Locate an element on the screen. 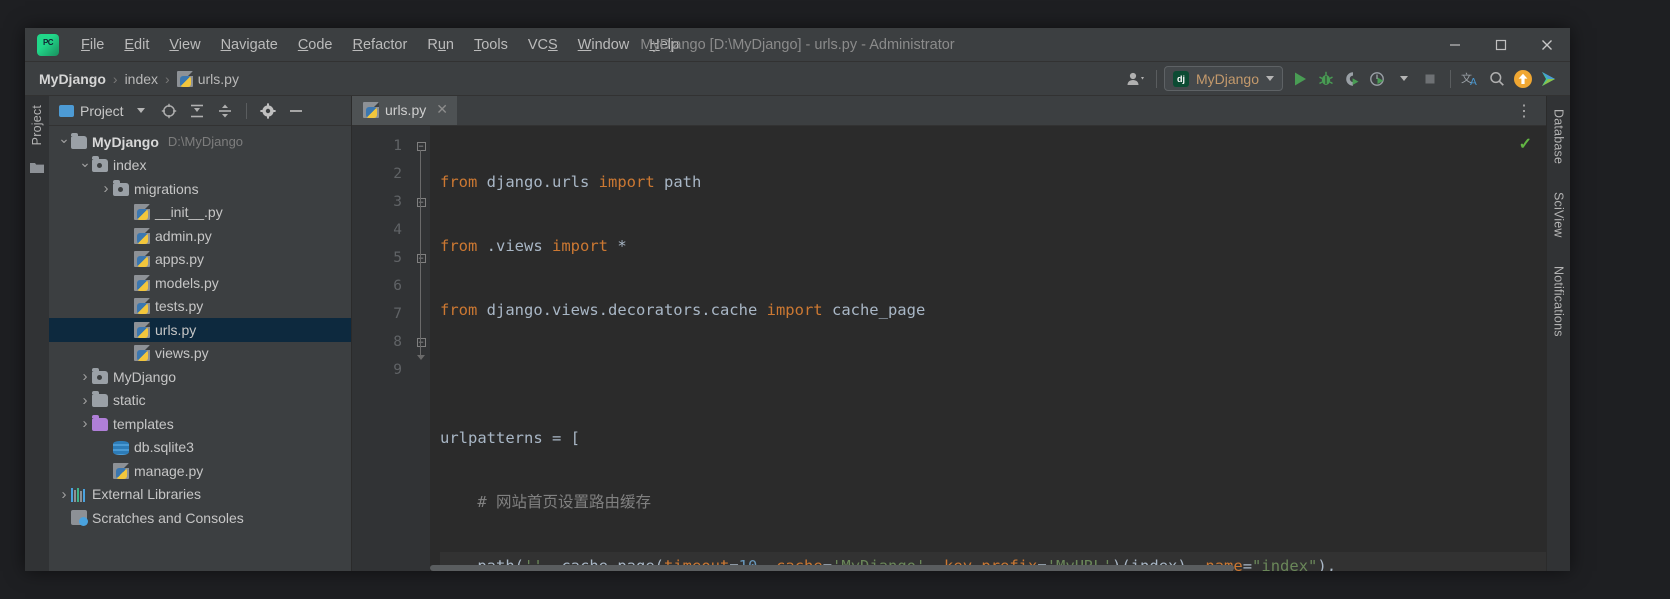 This screenshot has width=1670, height=599. breadcrumb-file: urls.py is located at coordinates (207, 78).